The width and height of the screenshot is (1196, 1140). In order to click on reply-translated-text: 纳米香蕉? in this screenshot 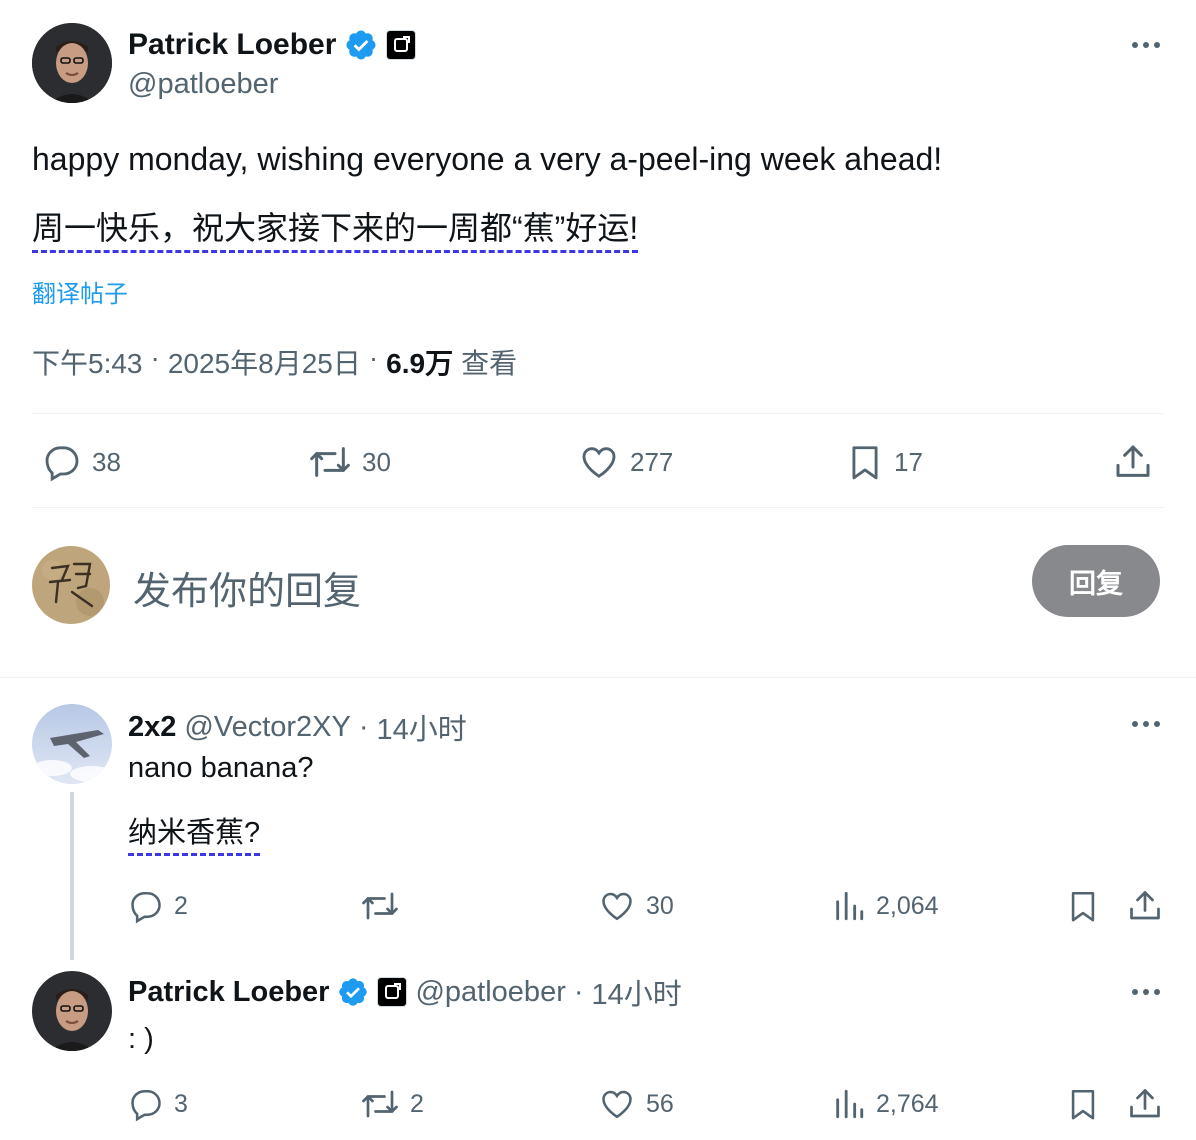, I will do `click(194, 832)`.